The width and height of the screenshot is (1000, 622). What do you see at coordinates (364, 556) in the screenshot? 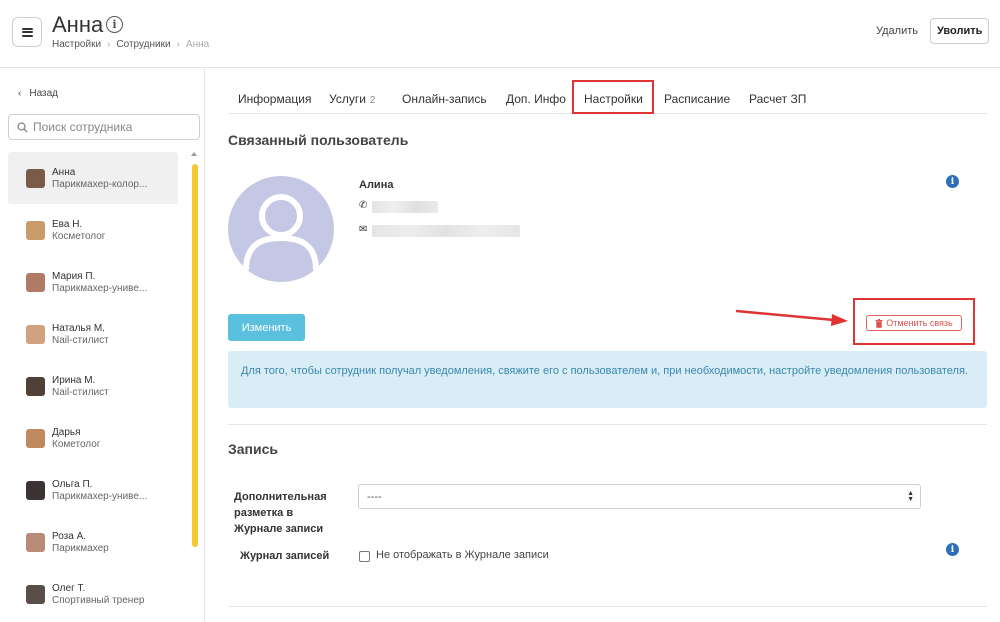
I see `hide-in-journal-checkbox` at bounding box center [364, 556].